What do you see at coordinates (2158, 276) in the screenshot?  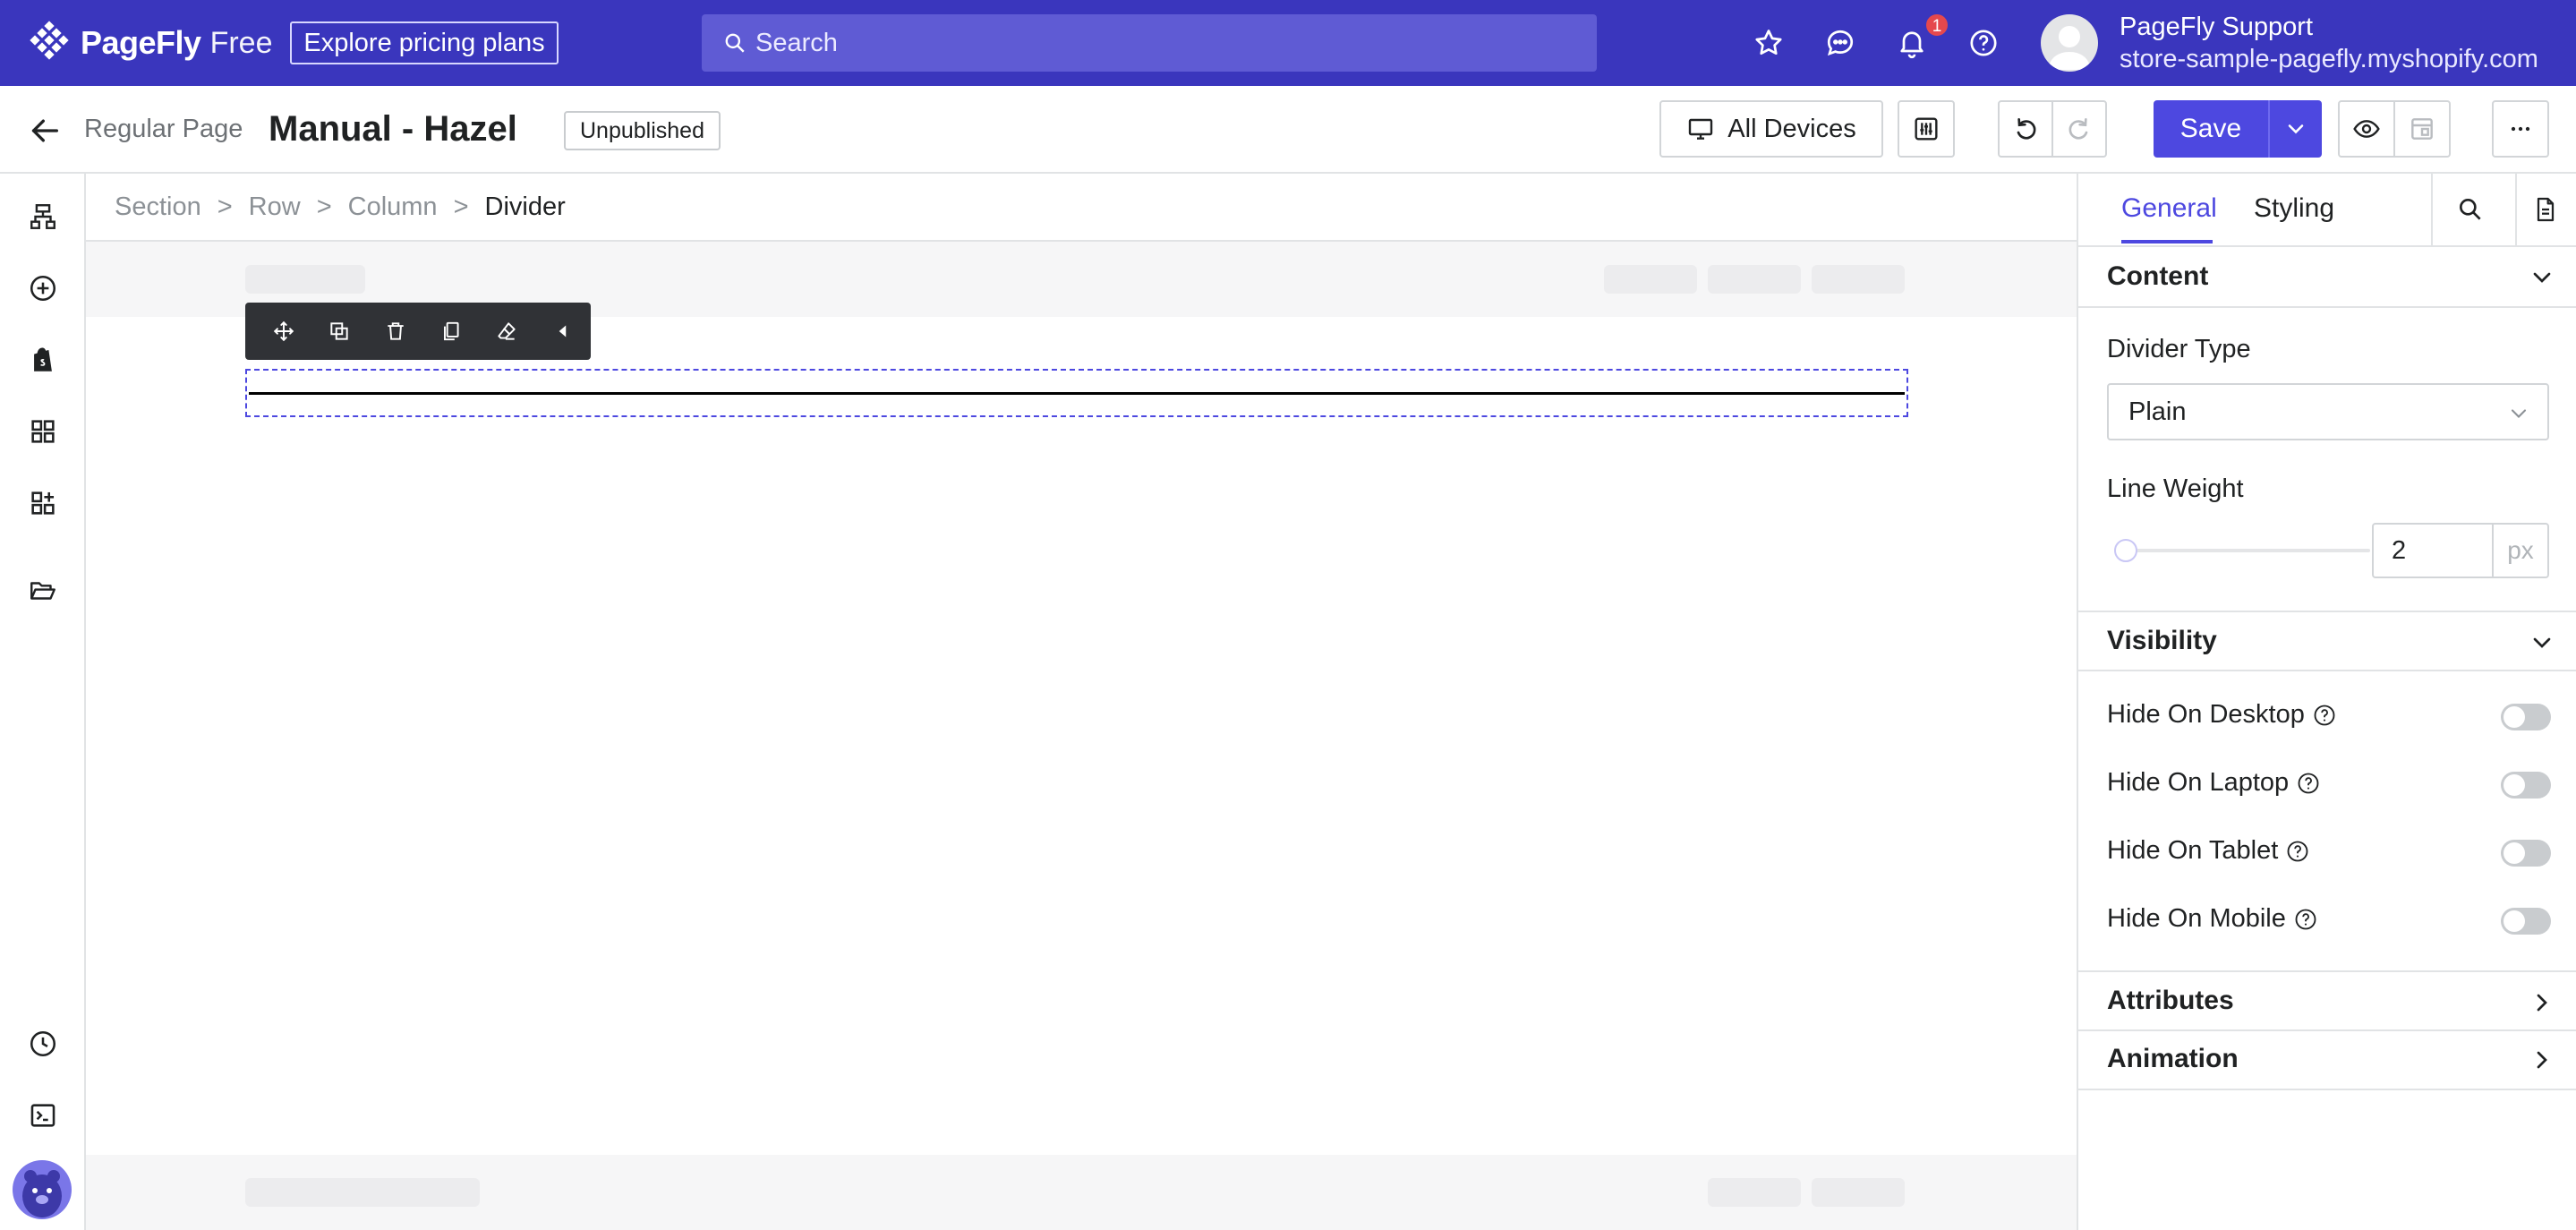 I see `section-title: Content` at bounding box center [2158, 276].